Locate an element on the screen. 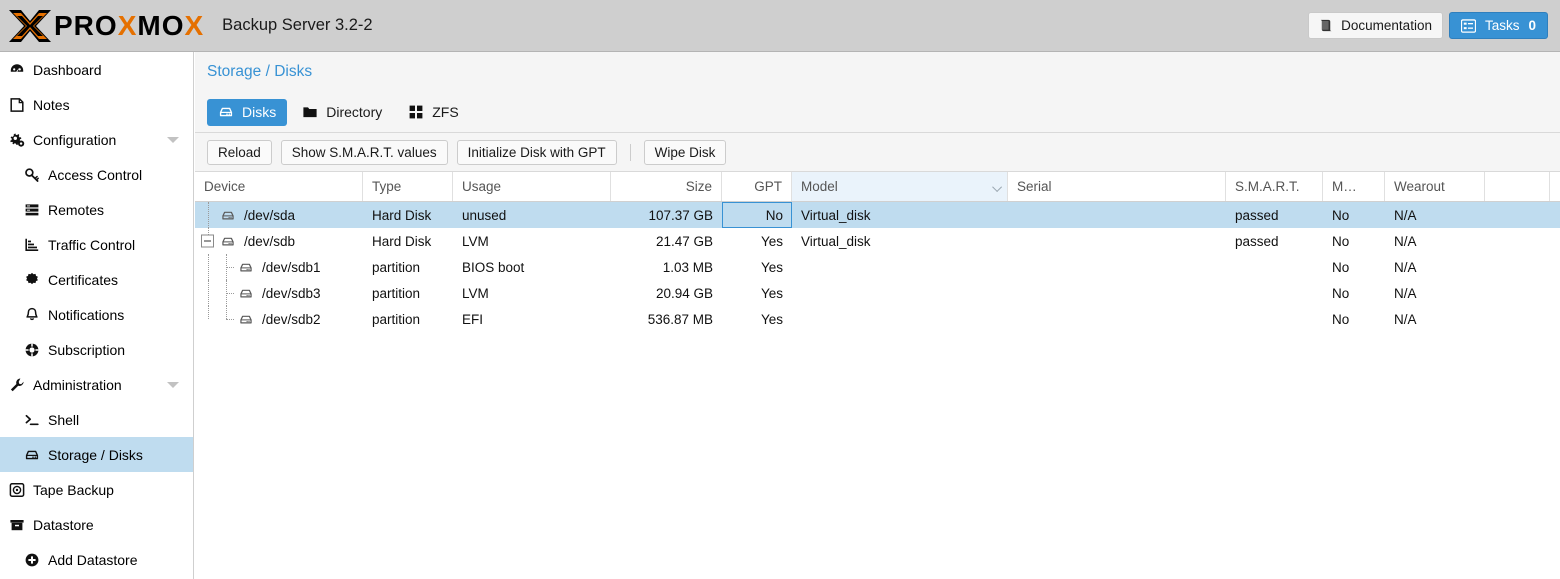 This screenshot has height=579, width=1560. sidebar-item-notifications: Notifications is located at coordinates (96, 314).